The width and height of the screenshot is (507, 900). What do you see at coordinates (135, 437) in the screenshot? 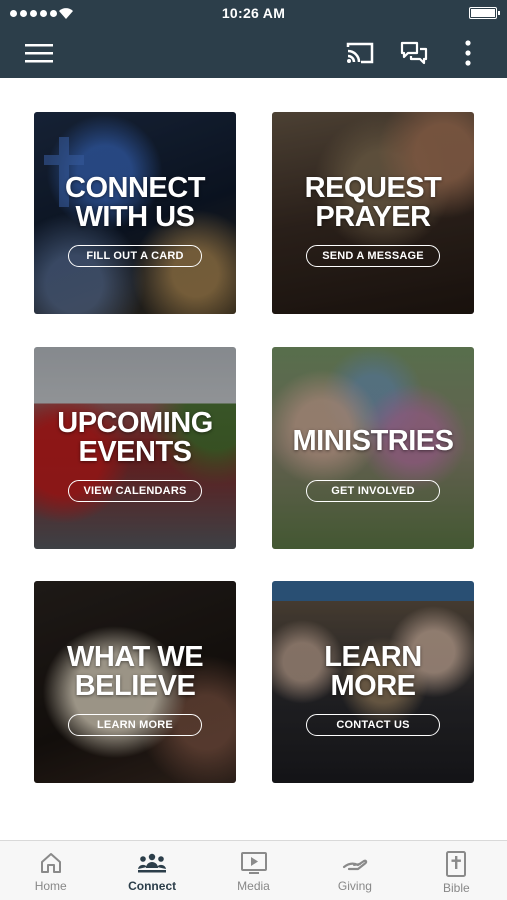
I see `tile-title: UPCOMING EVENTS` at bounding box center [135, 437].